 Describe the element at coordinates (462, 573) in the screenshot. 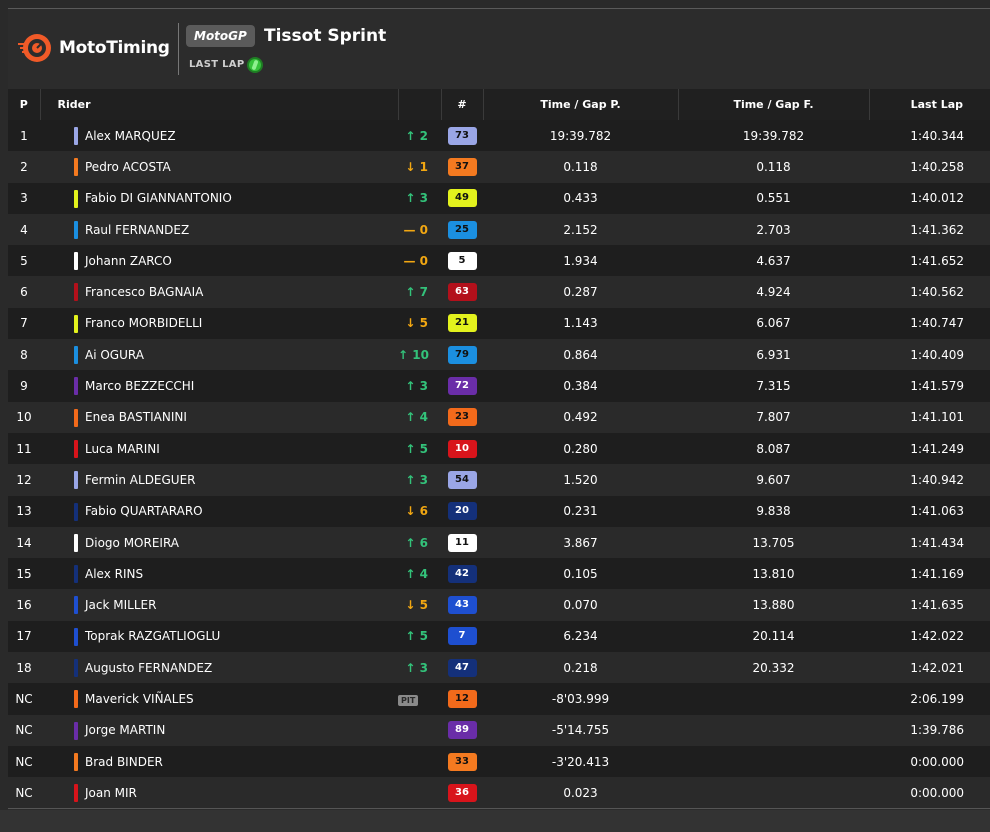

I see `number-cell: 42` at that location.